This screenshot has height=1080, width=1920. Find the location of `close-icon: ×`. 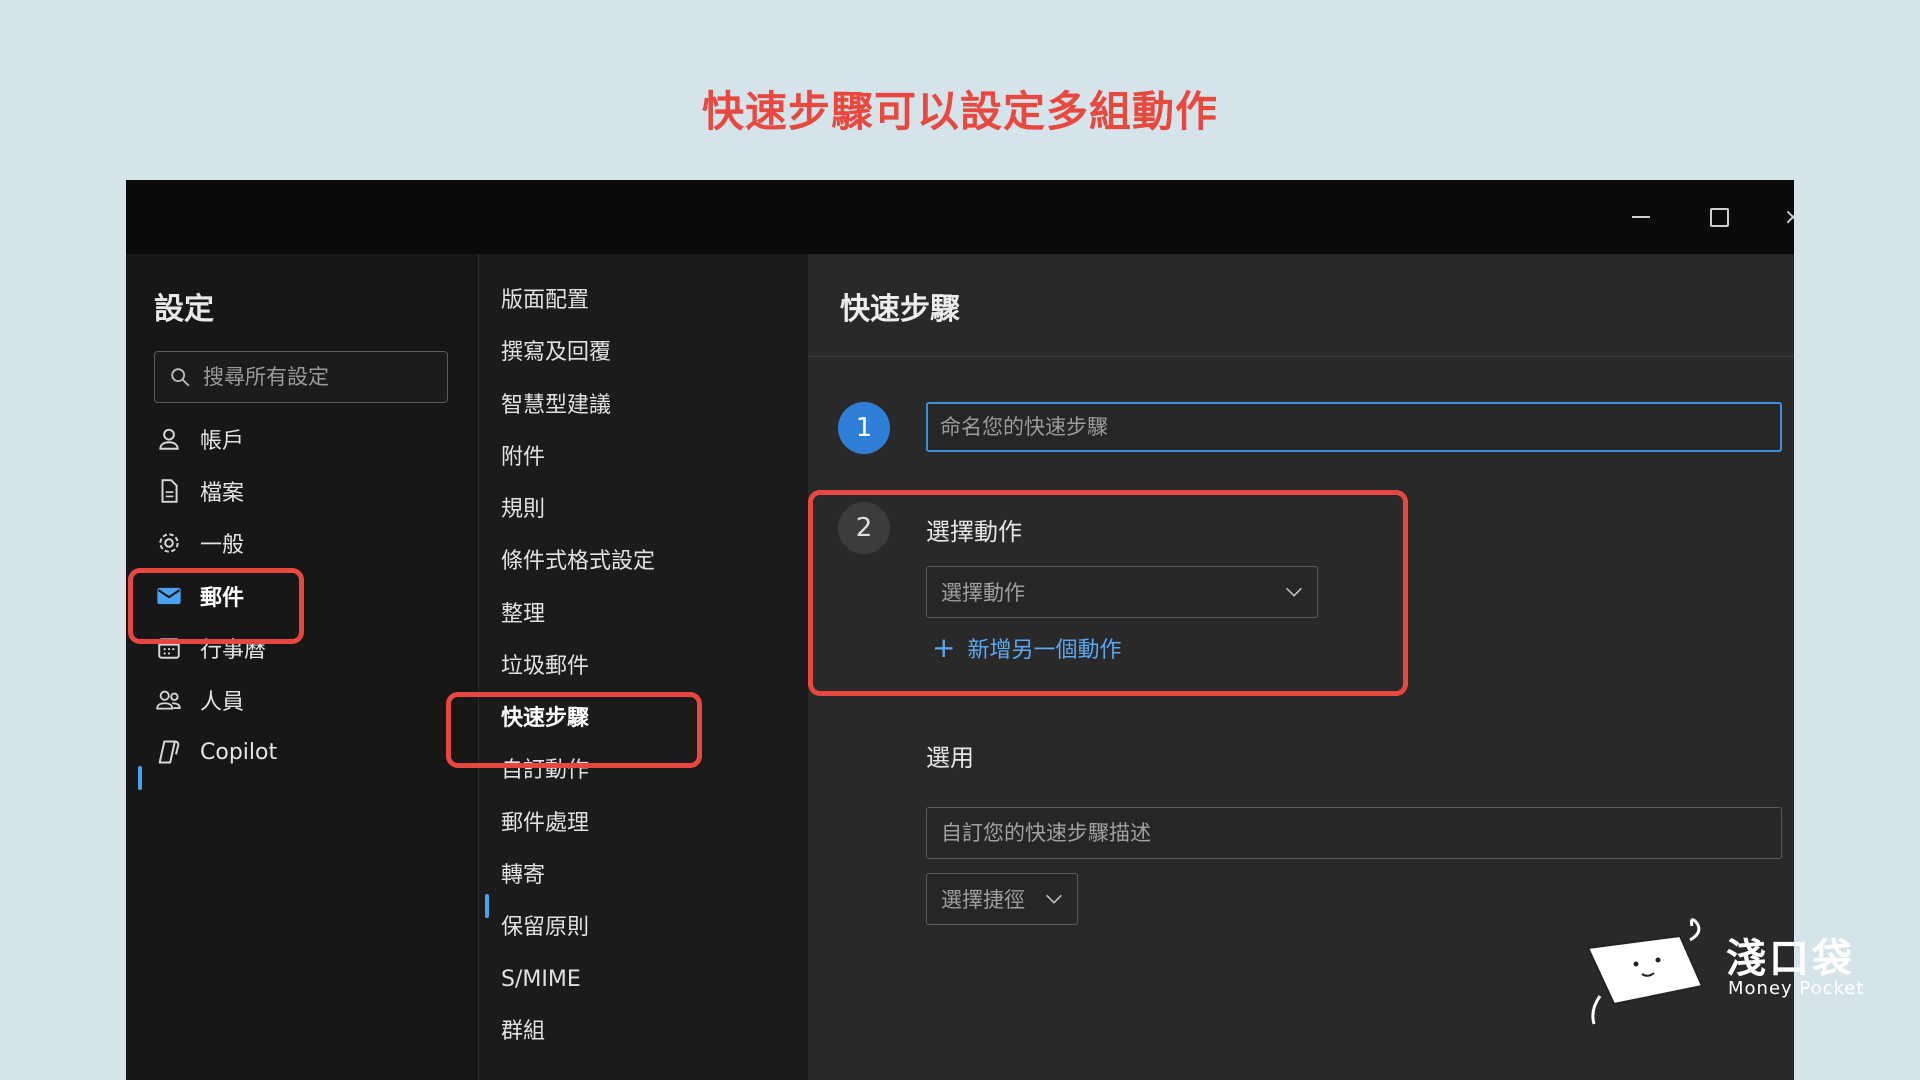

close-icon: × is located at coordinates (1788, 217).